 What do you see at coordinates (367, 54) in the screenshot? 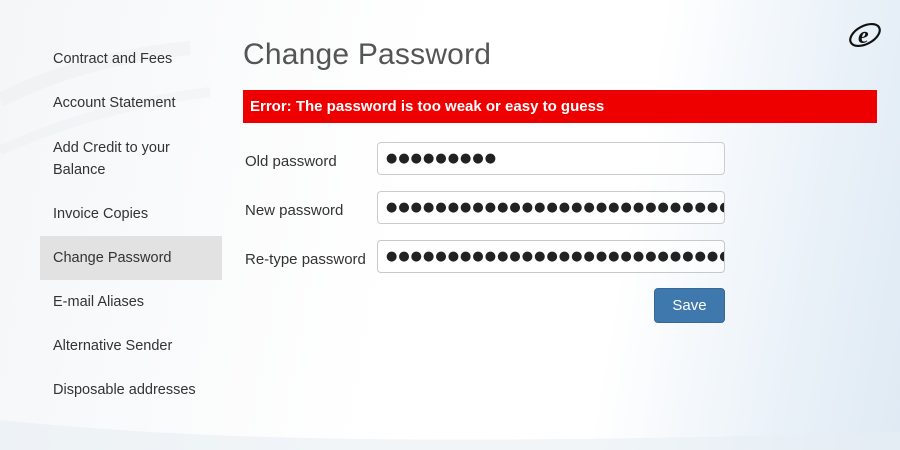
I see `page-title: Change Password` at bounding box center [367, 54].